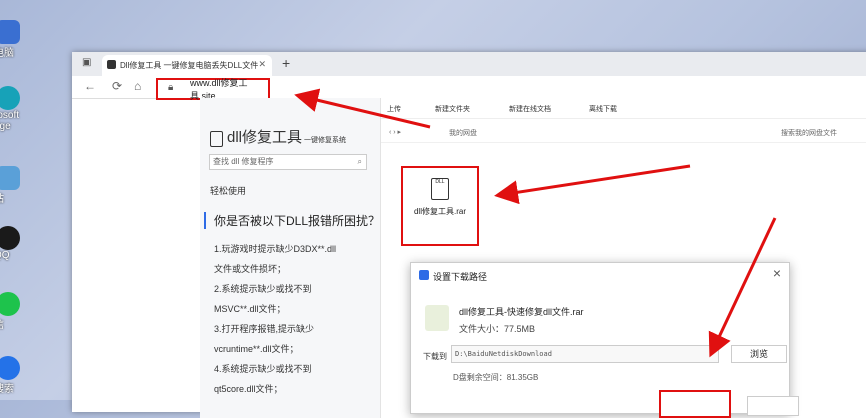 The height and width of the screenshot is (418, 866). What do you see at coordinates (362, 108) in the screenshot?
I see `arrow-to-url` at bounding box center [362, 108].